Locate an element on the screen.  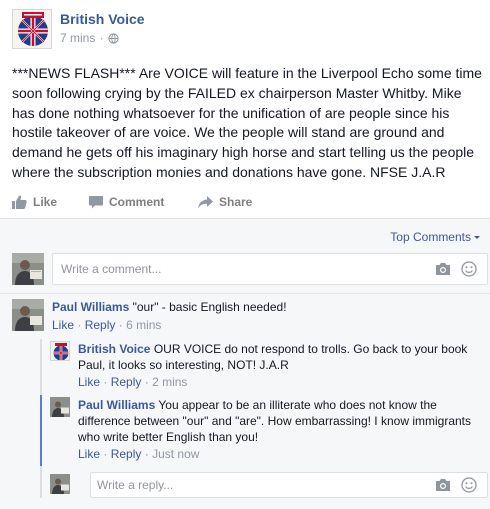
comment-text: "our" - basic English needed! is located at coordinates (209, 307).